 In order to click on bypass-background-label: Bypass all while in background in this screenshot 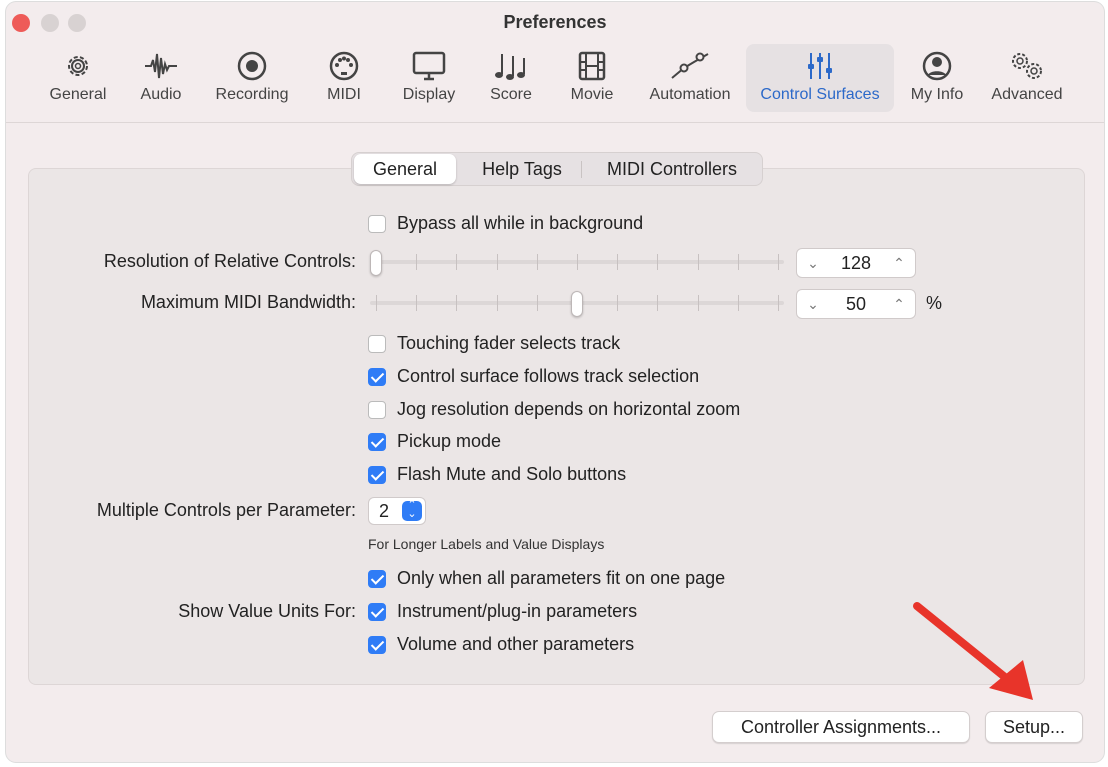, I will do `click(520, 223)`.